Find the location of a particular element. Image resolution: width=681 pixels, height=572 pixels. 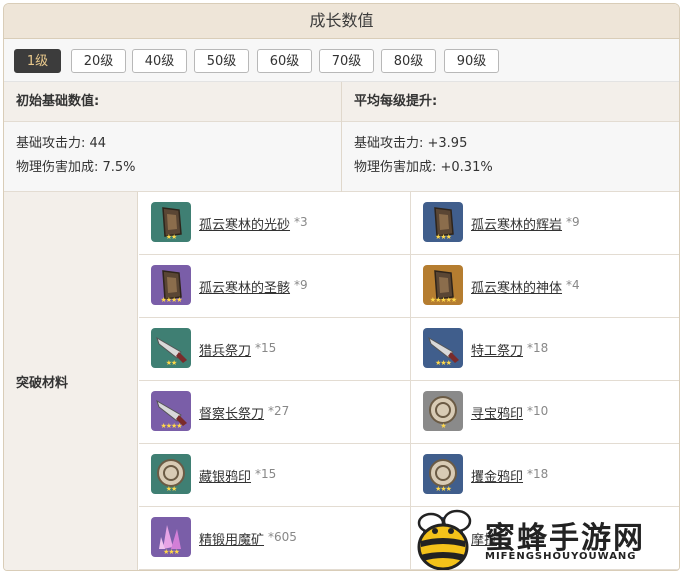

crystal-icon: ★★★ is located at coordinates (171, 537).